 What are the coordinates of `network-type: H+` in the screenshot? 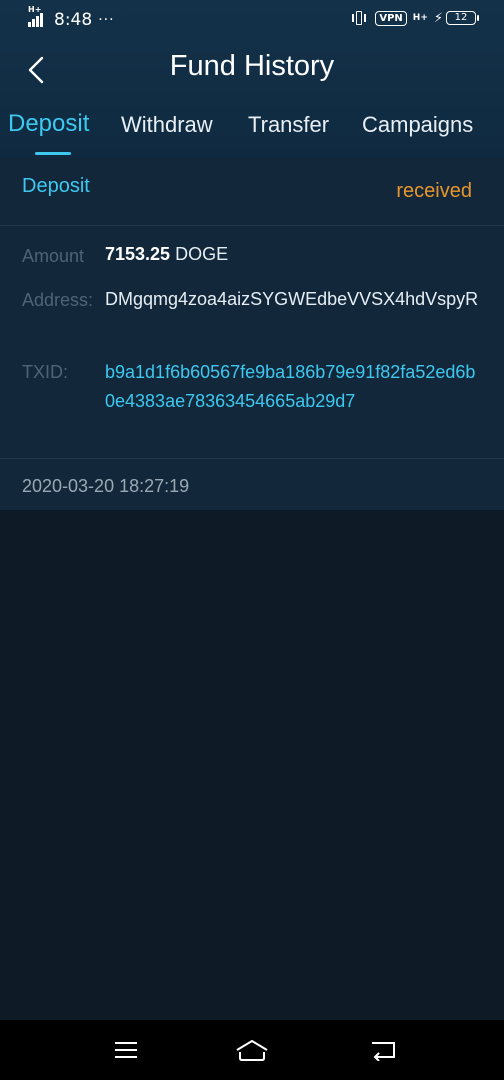 It's located at (35, 9).